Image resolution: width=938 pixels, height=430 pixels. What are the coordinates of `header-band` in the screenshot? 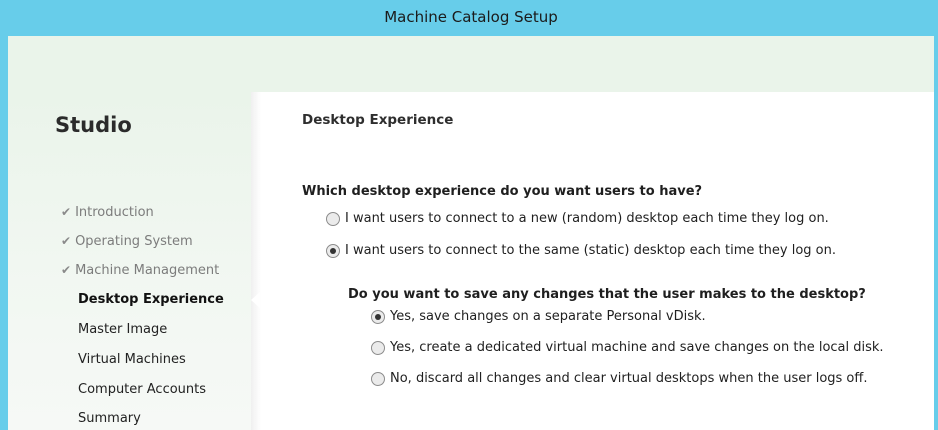 It's located at (471, 64).